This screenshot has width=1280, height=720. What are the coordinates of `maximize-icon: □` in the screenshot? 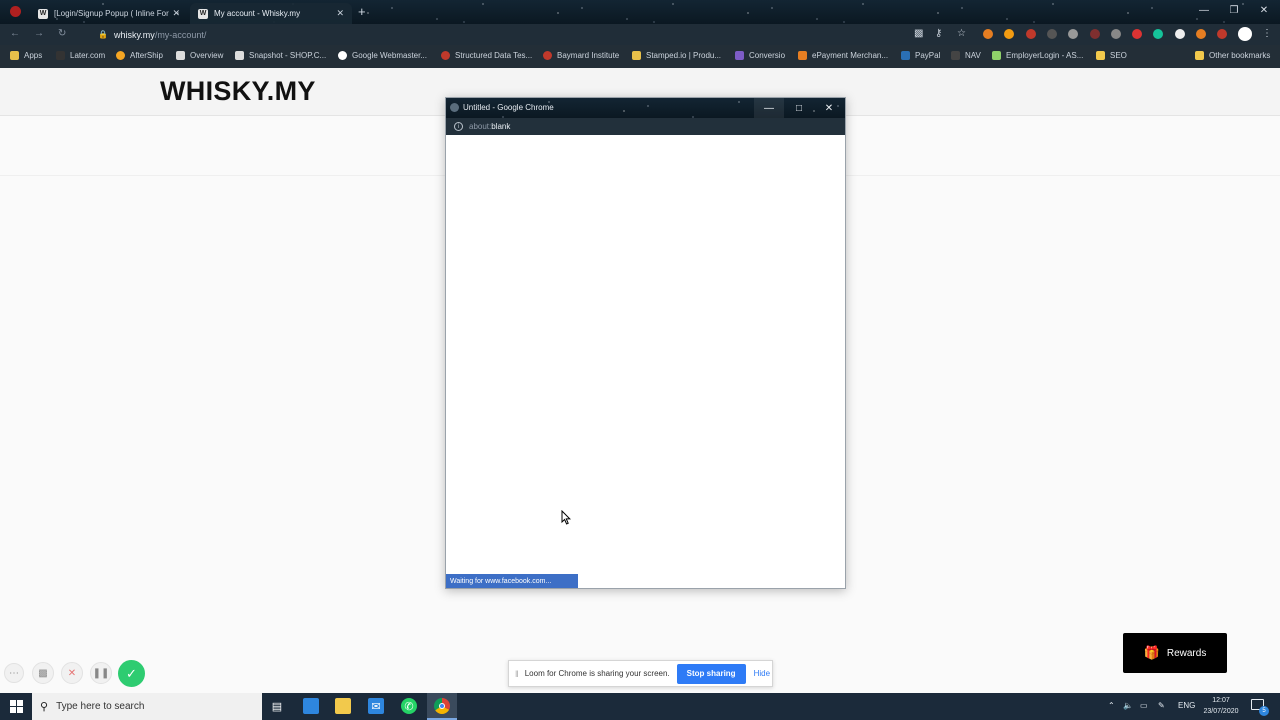 It's located at (799, 108).